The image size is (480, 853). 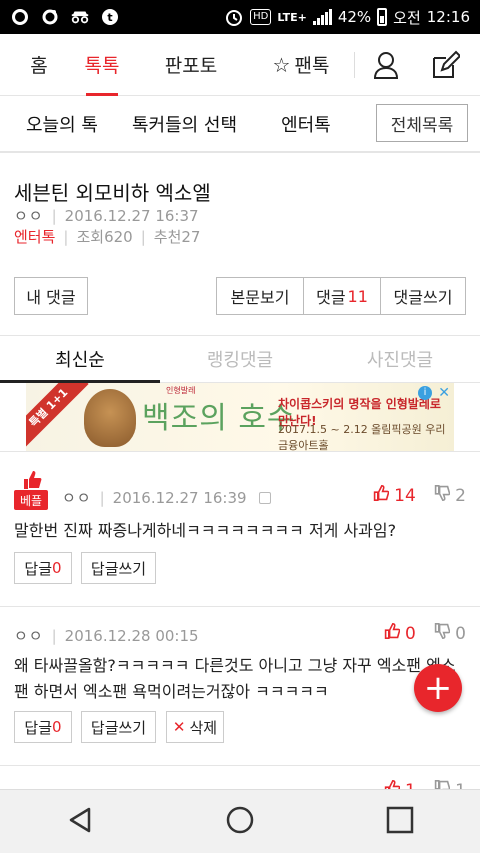 What do you see at coordinates (179, 727) in the screenshot?
I see `delete-x-icon: ✕` at bounding box center [179, 727].